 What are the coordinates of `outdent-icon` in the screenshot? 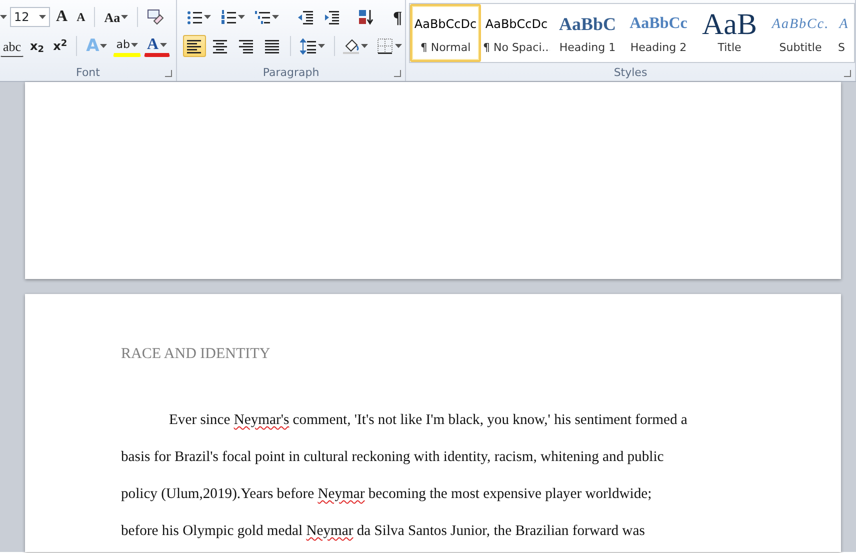 It's located at (305, 17).